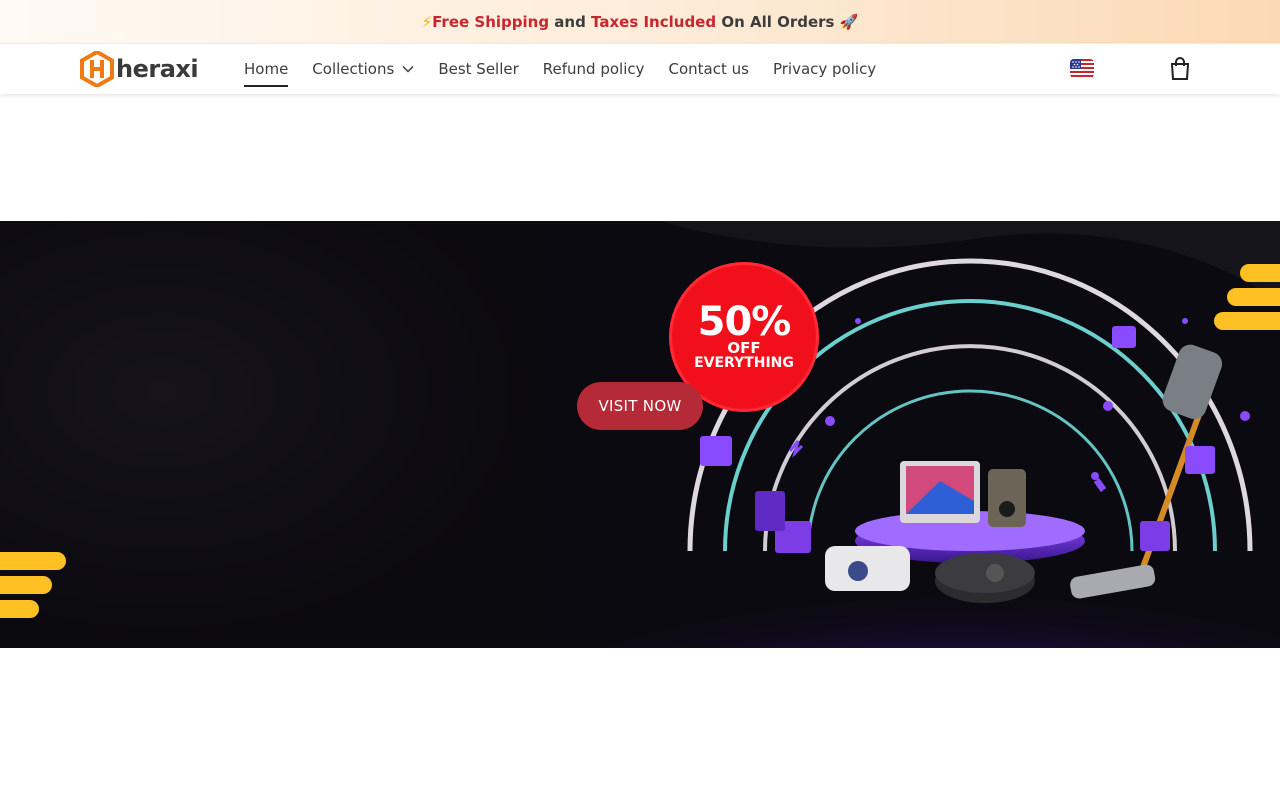  What do you see at coordinates (594, 69) in the screenshot?
I see `nav-refund-policy: Refund policy` at bounding box center [594, 69].